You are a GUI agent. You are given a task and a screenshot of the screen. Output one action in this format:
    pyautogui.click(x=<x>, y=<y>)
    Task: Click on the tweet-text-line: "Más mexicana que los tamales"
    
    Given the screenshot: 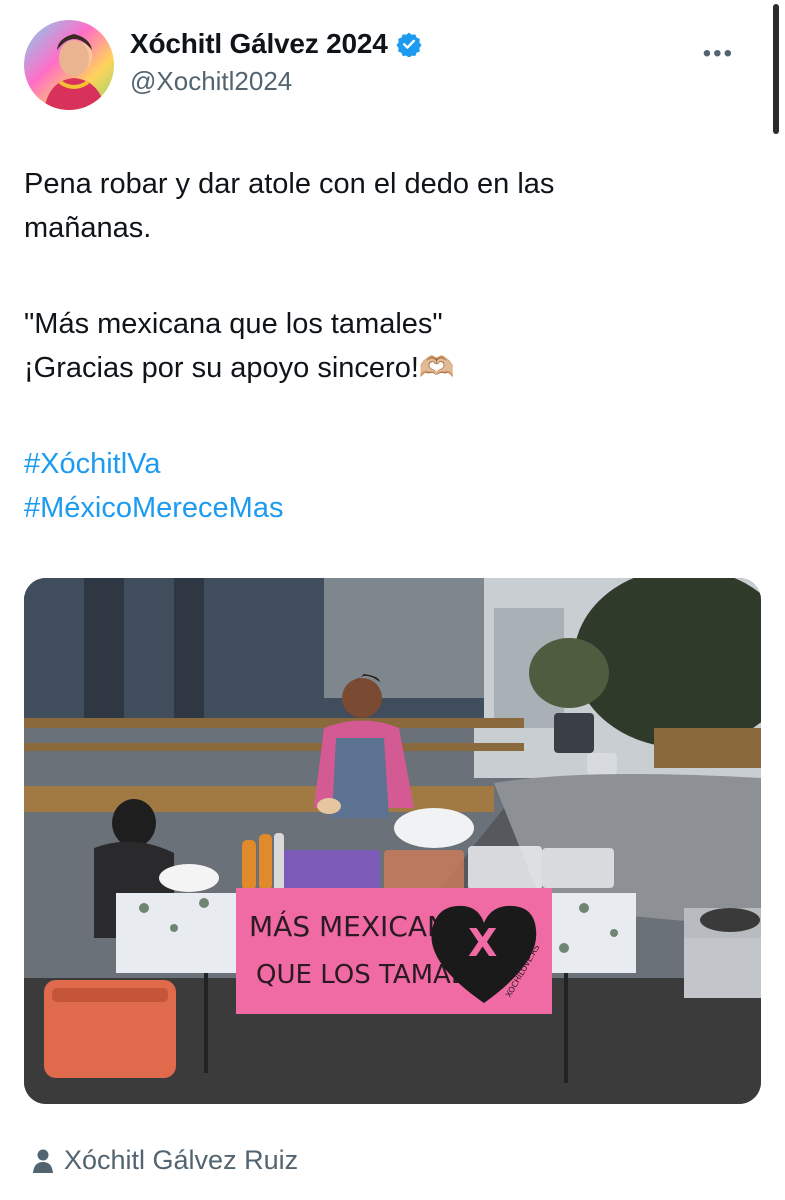 What is the action you would take?
    pyautogui.click(x=233, y=324)
    